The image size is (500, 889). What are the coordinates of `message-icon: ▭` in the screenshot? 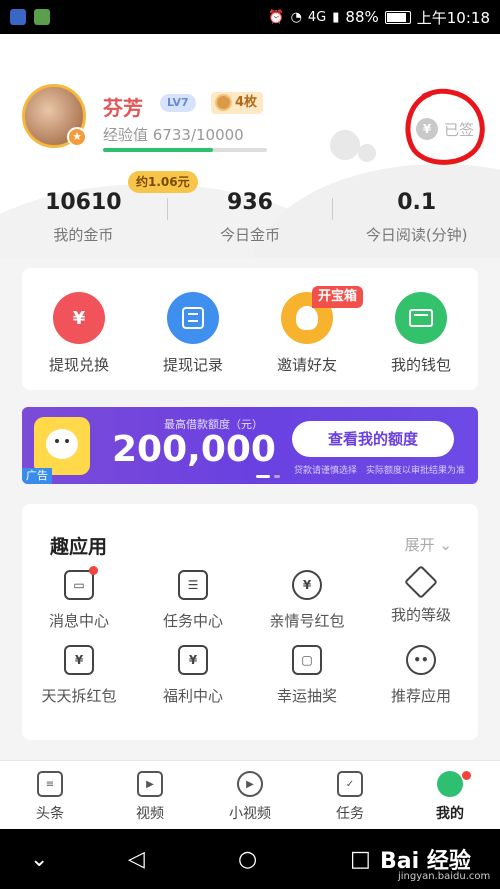 It's located at (81, 583).